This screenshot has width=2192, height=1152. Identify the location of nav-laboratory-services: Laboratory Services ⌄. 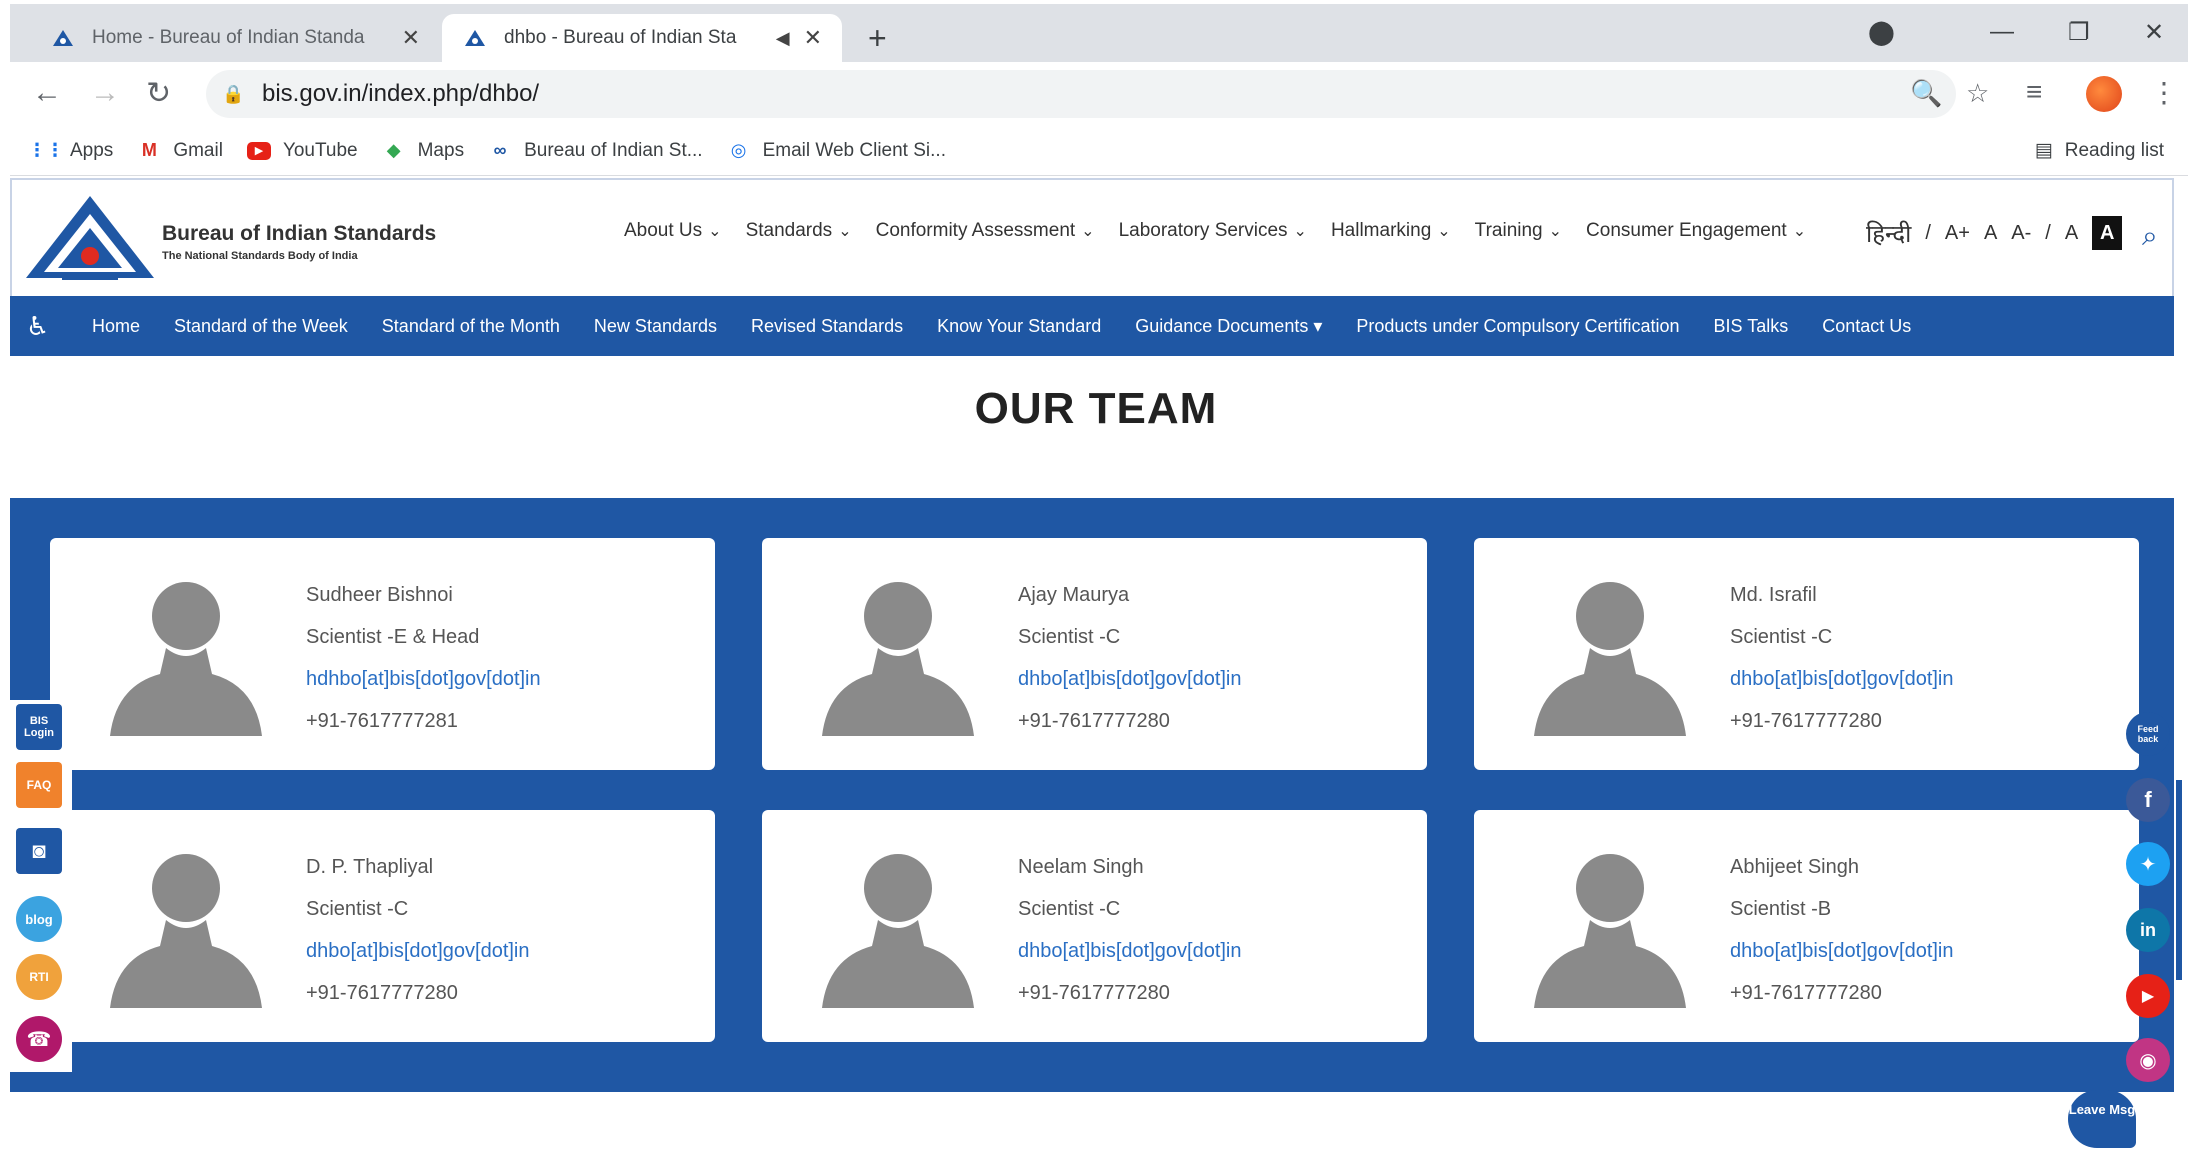
(1213, 231).